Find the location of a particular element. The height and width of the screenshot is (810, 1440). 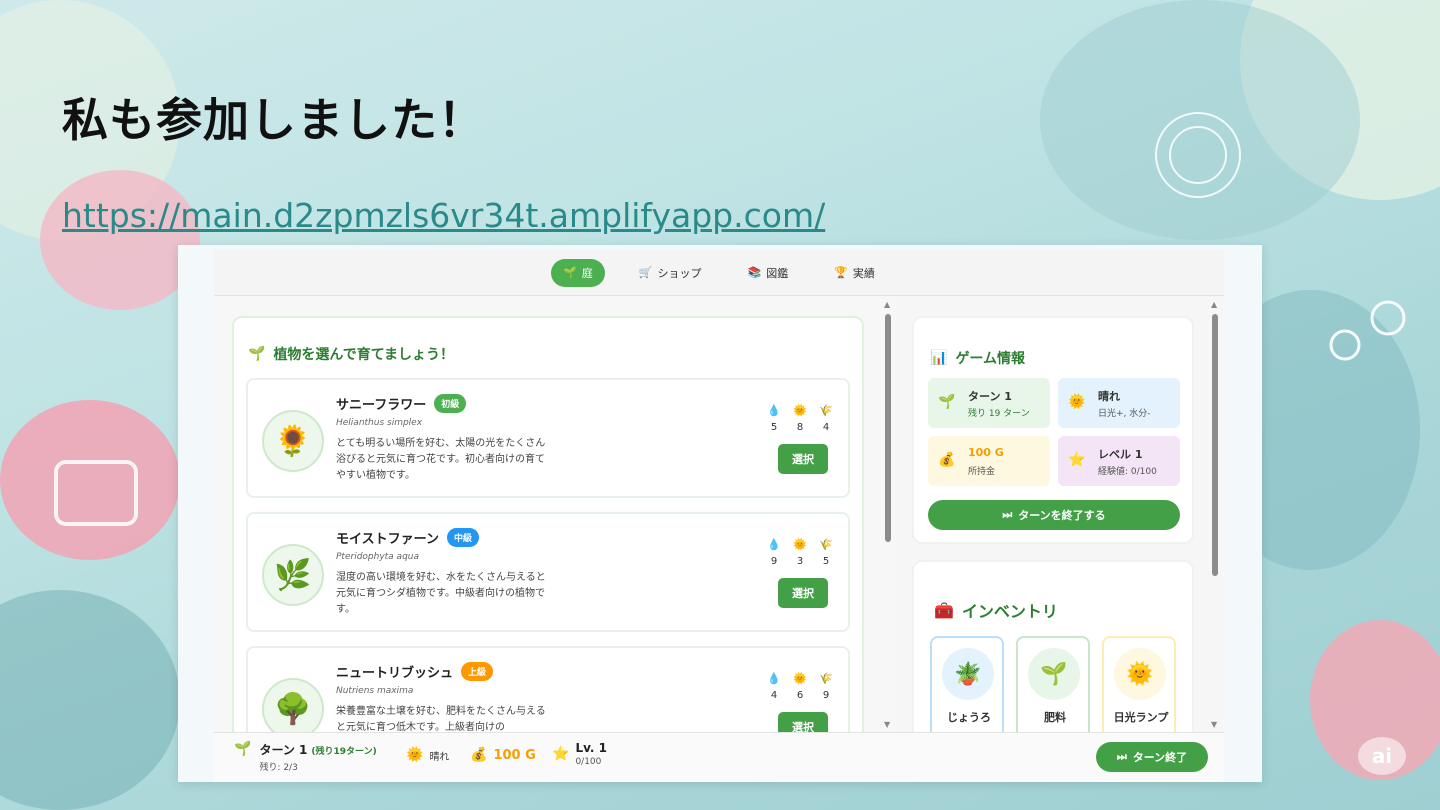

game-info-title: 📊 ゲーム情報 is located at coordinates (977, 358).